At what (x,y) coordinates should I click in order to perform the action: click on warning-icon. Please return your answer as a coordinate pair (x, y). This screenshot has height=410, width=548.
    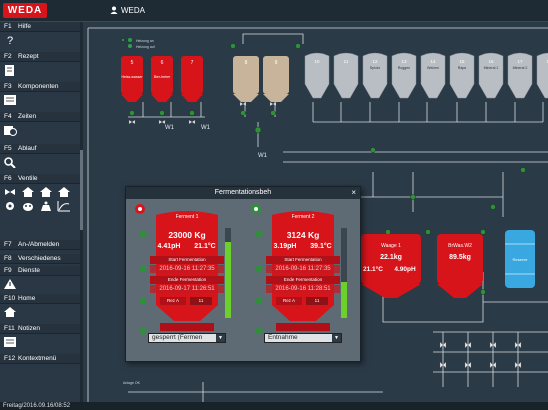
    Looking at the image, I should click on (10, 284).